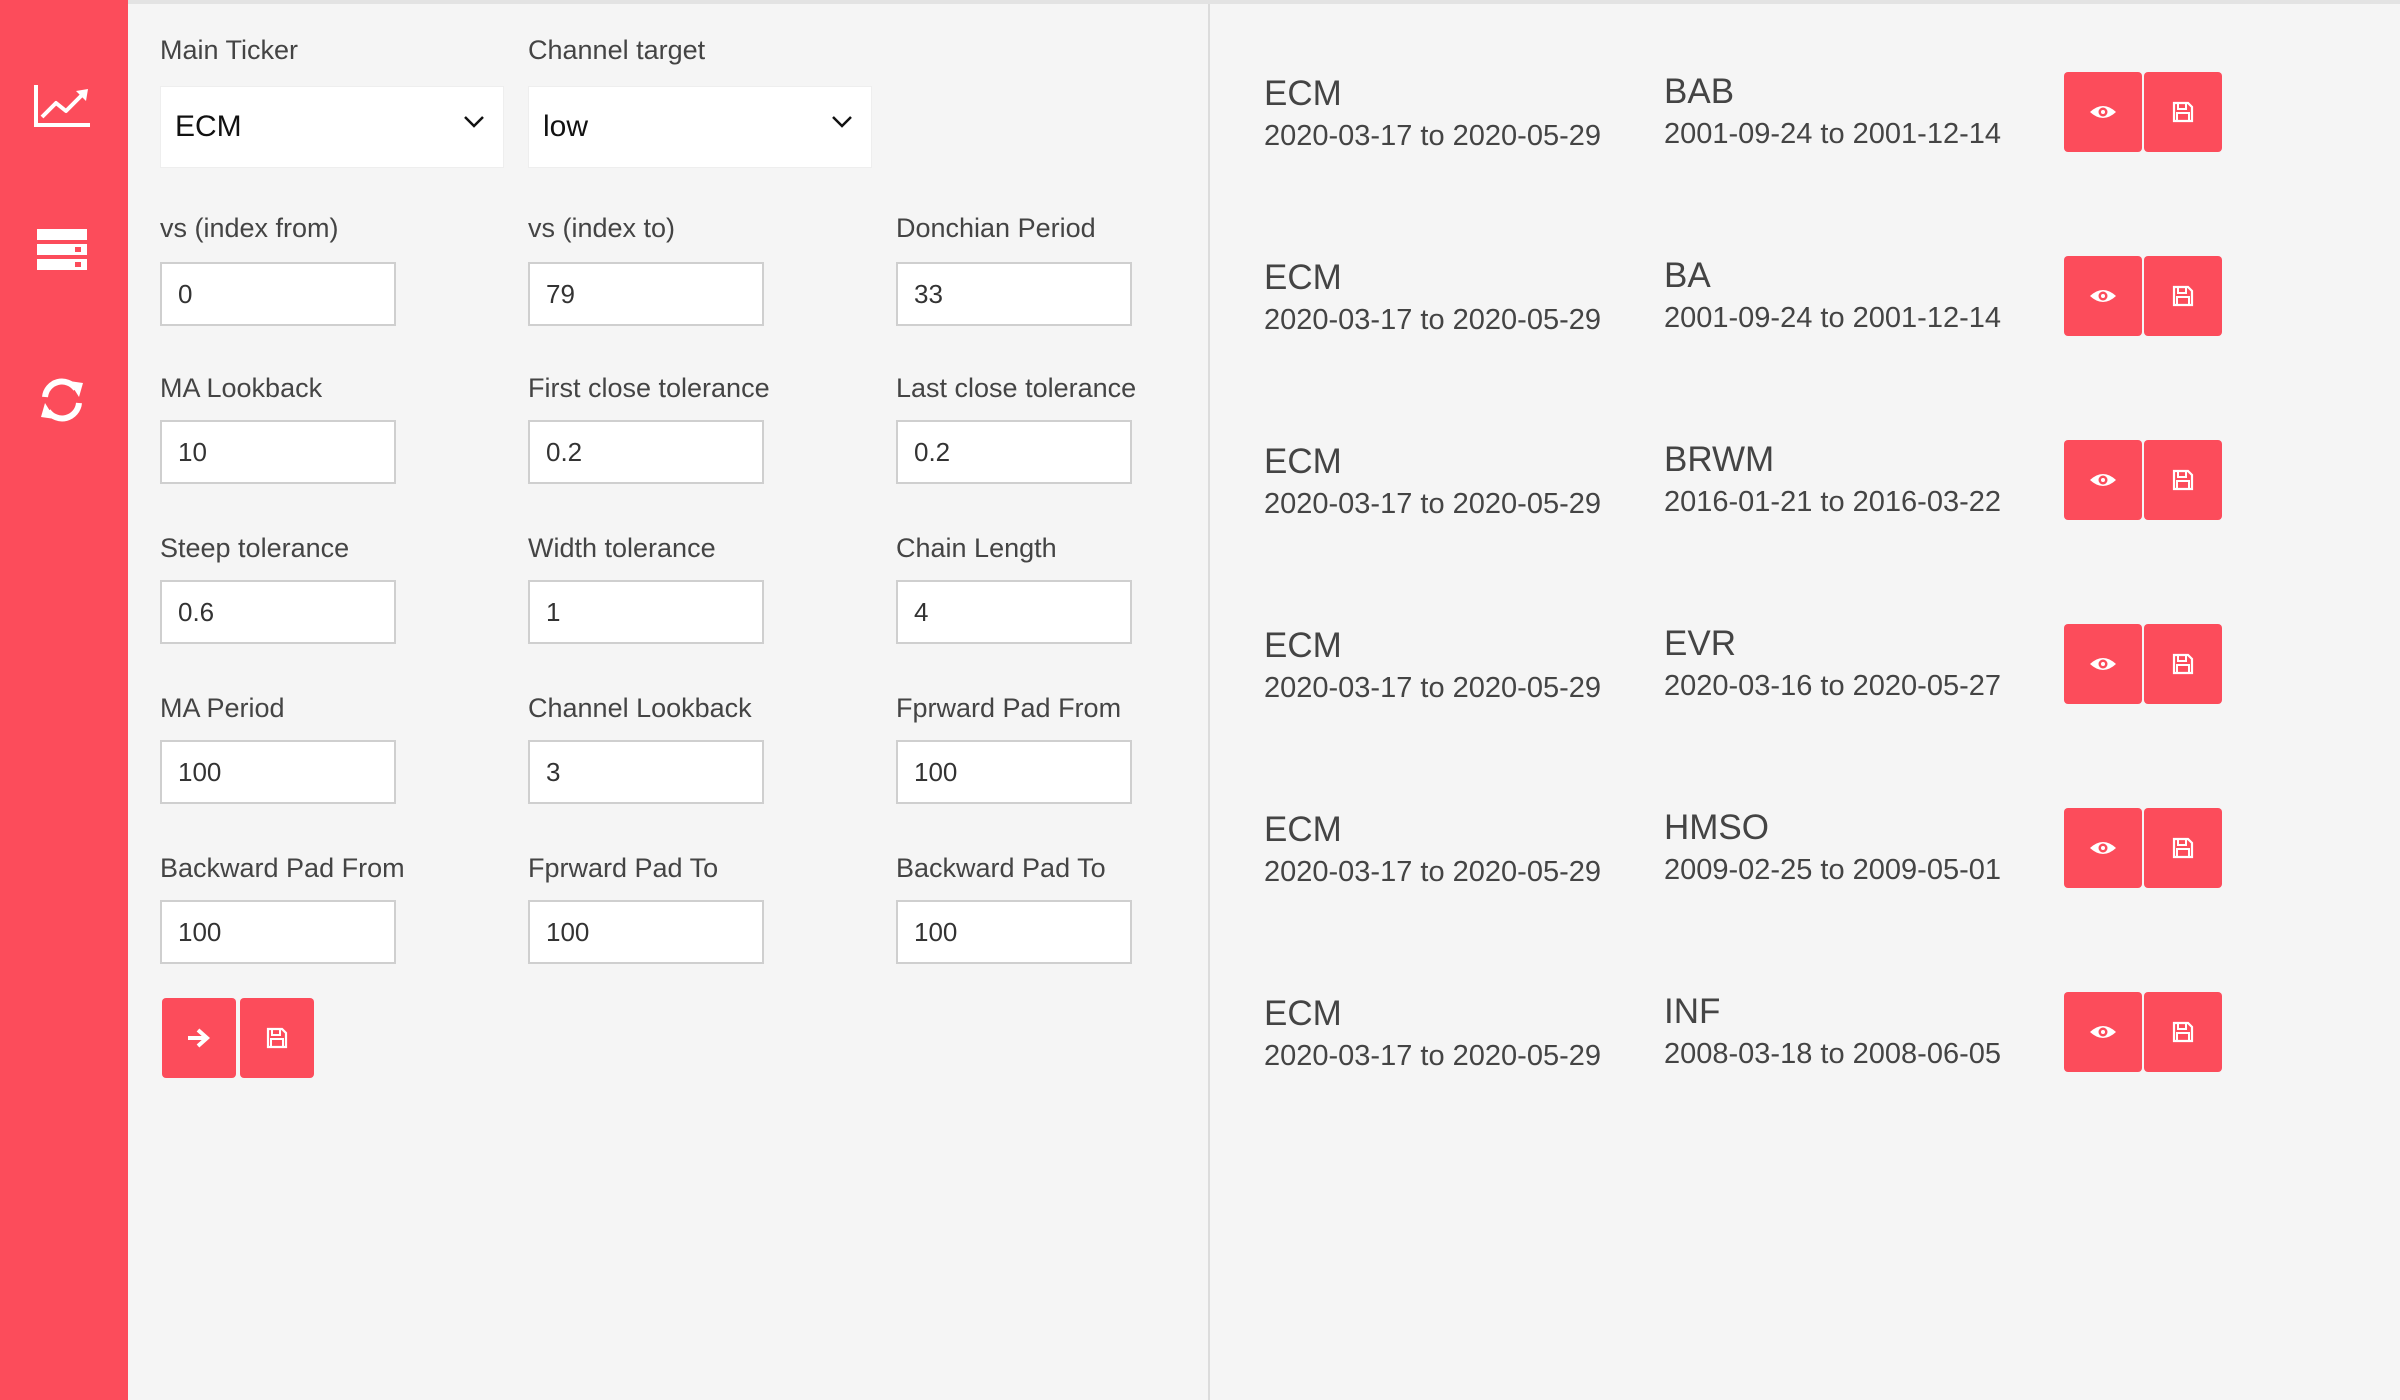  Describe the element at coordinates (222, 708) in the screenshot. I see `ma-period-label: MA Period` at that location.